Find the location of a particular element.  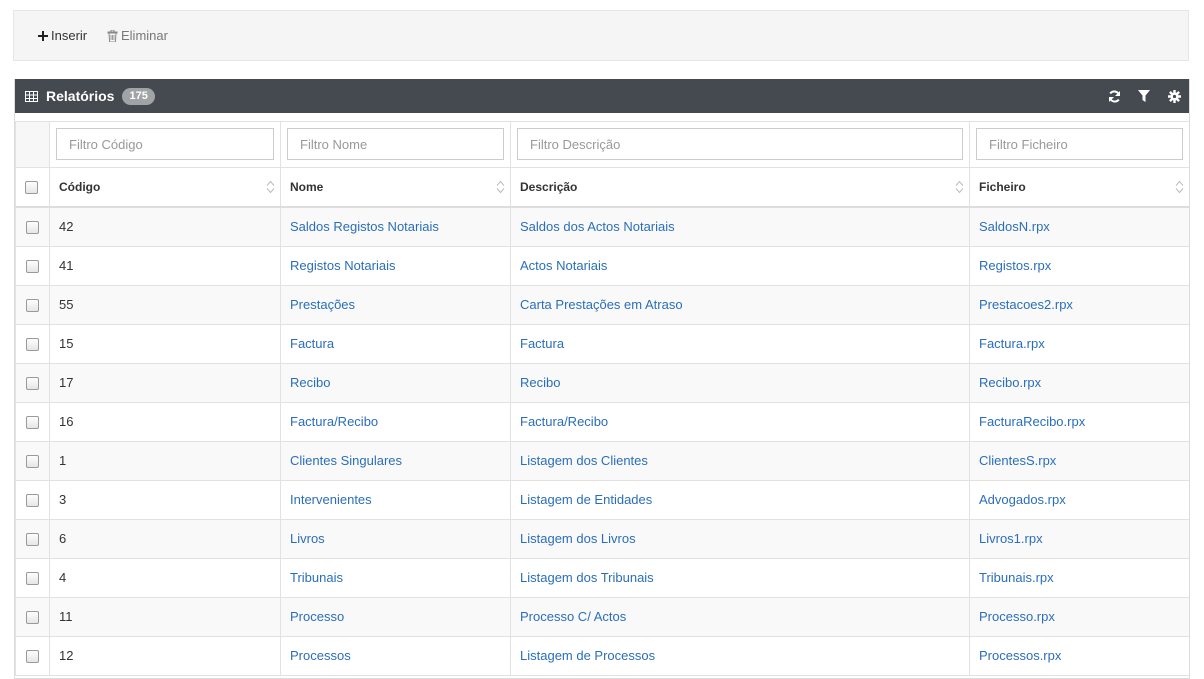

cell-nome-link: Saldos Registos Notariais is located at coordinates (364, 226).